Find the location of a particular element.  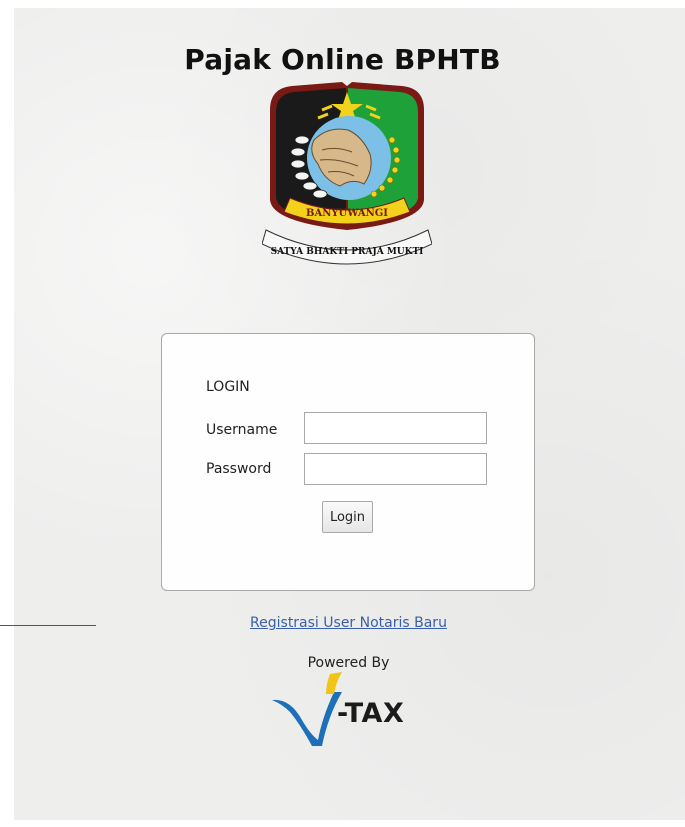

login-button: Login is located at coordinates (347, 517).